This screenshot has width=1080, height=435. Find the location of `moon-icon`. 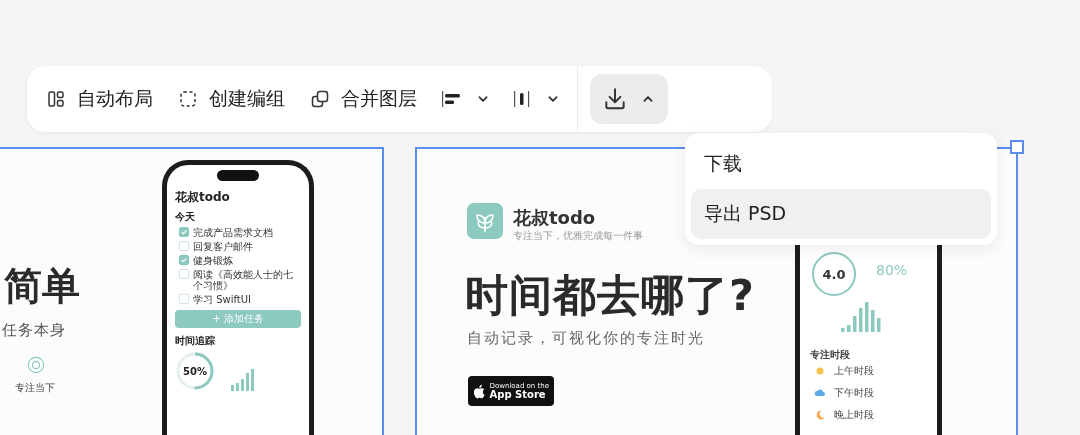

moon-icon is located at coordinates (820, 415).